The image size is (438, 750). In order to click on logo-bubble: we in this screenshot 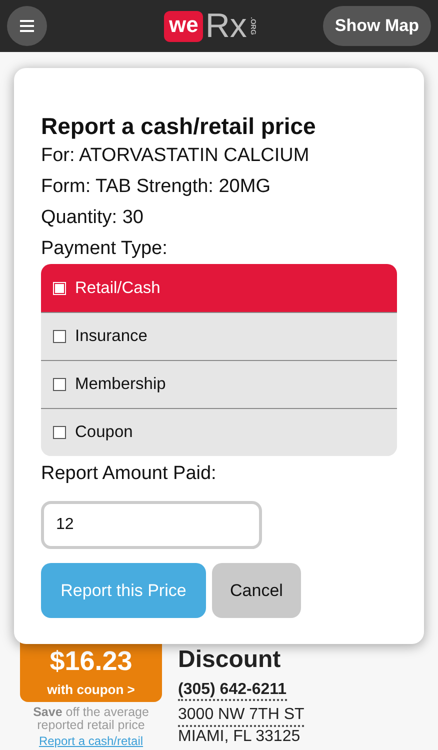, I will do `click(184, 26)`.